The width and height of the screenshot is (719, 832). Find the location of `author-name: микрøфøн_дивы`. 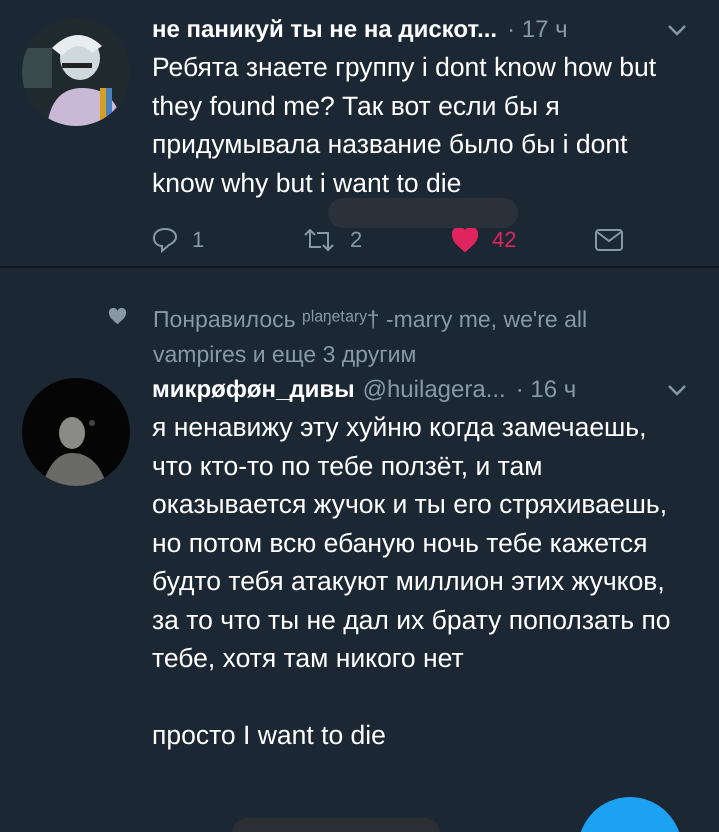

author-name: микрøфøн_дивы is located at coordinates (253, 390).